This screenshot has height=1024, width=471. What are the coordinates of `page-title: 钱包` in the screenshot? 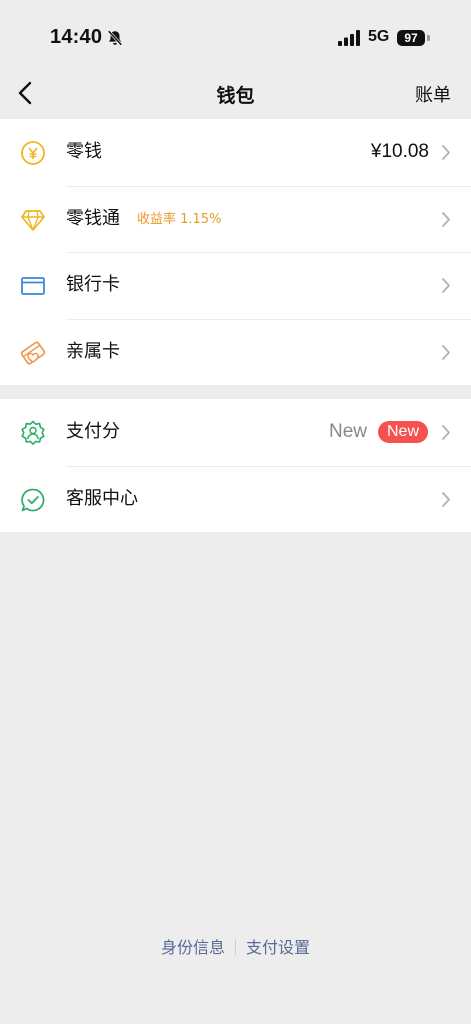 It's located at (235, 96).